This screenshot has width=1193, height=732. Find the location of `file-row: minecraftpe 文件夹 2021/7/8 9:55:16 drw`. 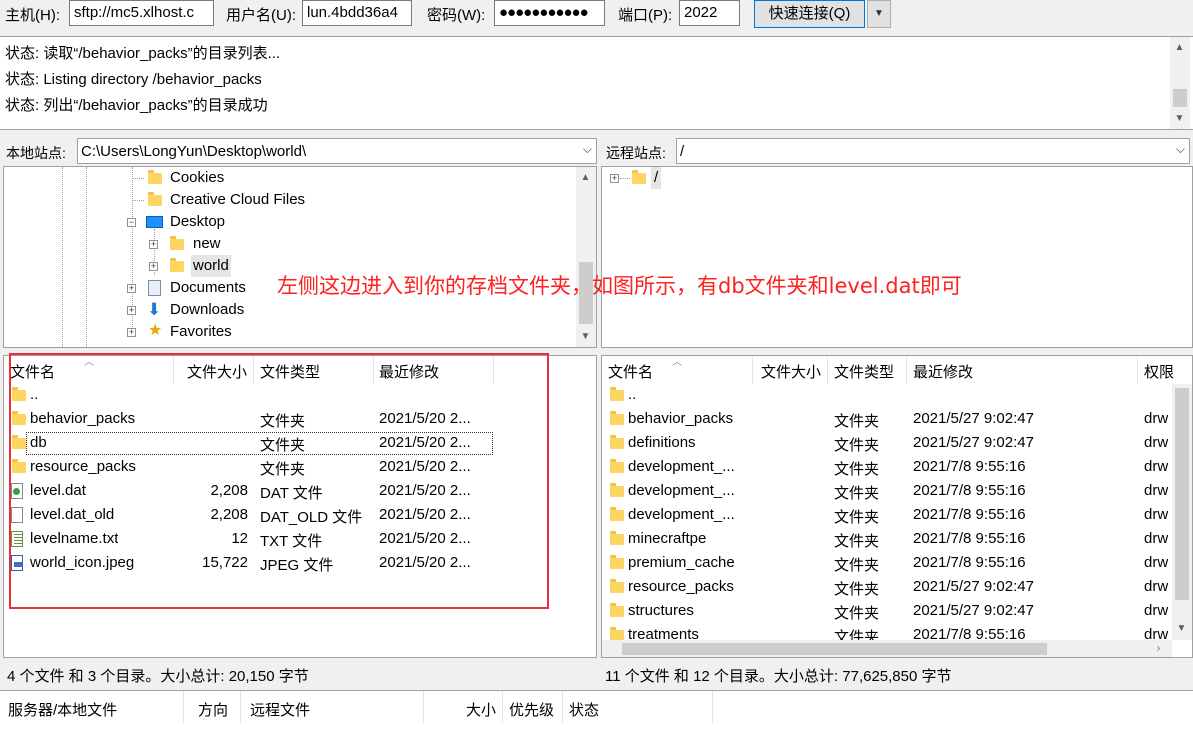

file-row: minecraftpe 文件夹 2021/7/8 9:55:16 drw is located at coordinates (897, 540).